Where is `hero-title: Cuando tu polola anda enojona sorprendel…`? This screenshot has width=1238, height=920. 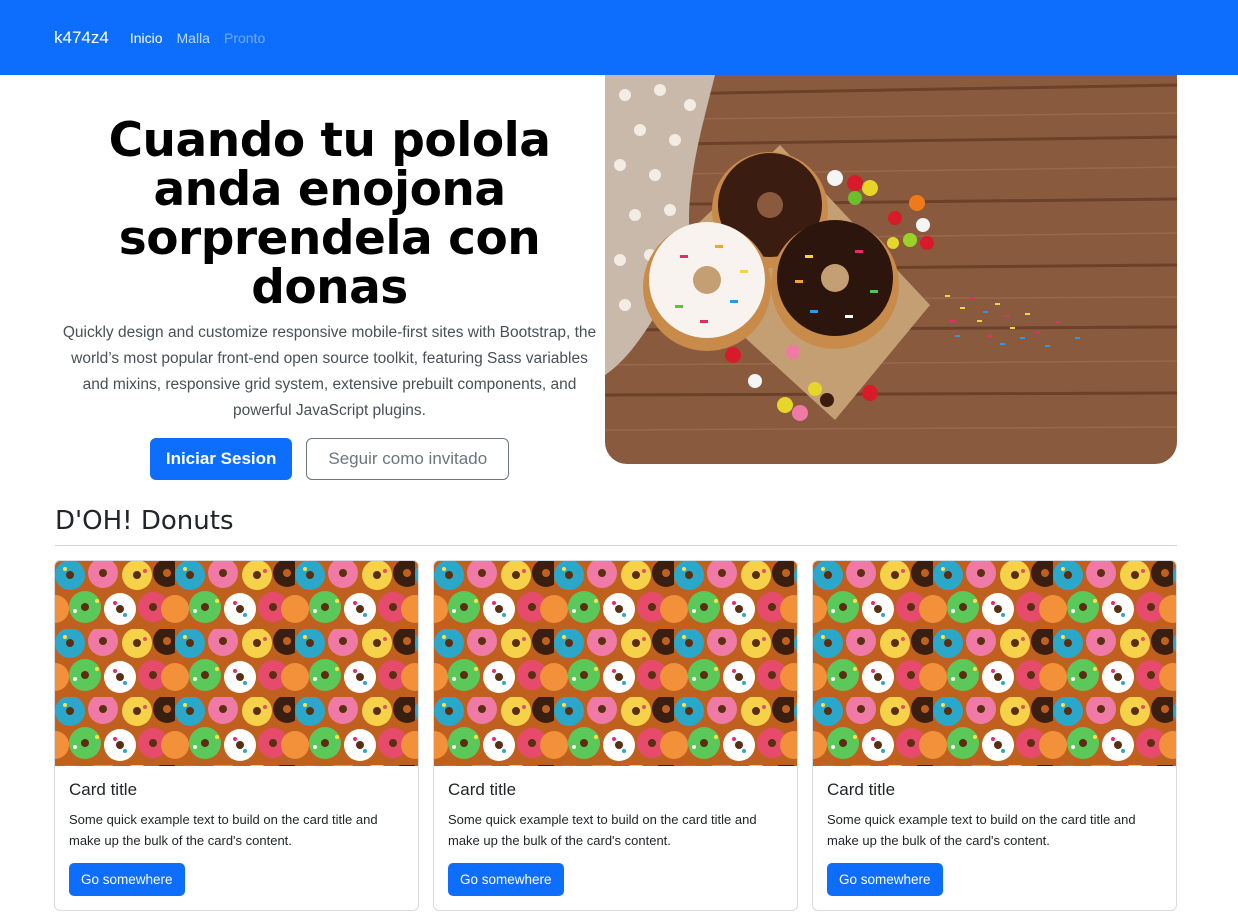 hero-title: Cuando tu polola anda enojona sorprendel… is located at coordinates (329, 214).